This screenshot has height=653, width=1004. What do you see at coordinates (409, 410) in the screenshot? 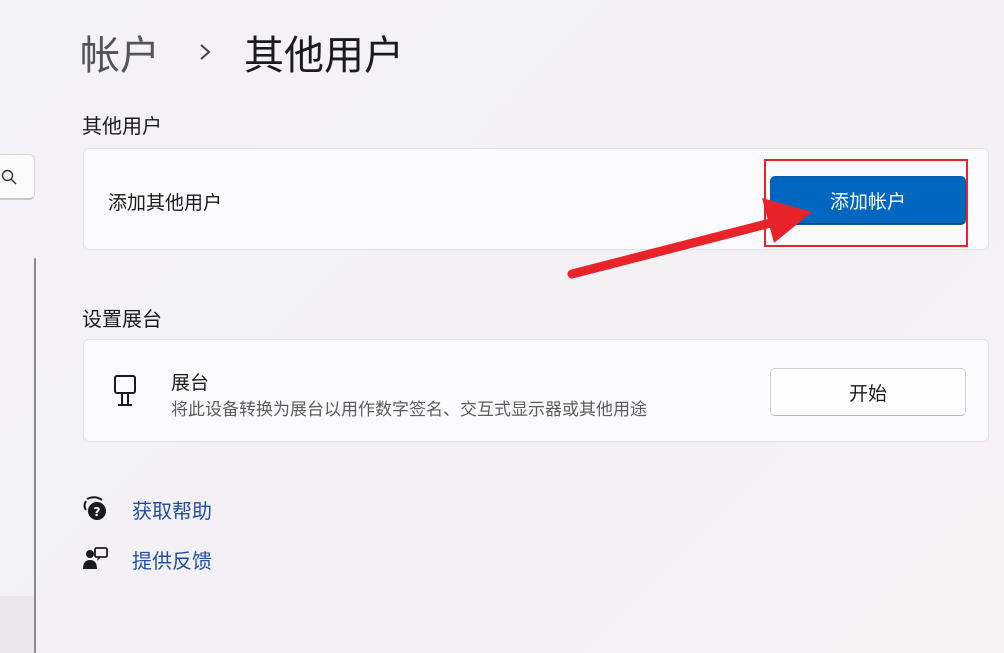
I see `kiosk-description: 将此设备转换为展台以用作数字签名、交互式显示器或其他用途` at bounding box center [409, 410].